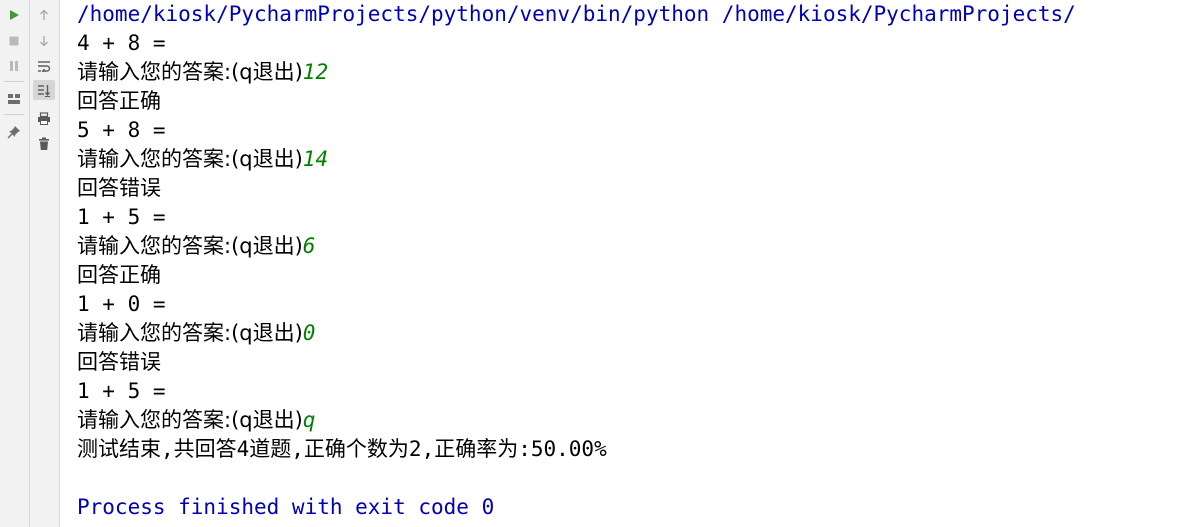 The width and height of the screenshot is (1183, 527). I want to click on user-input: 0, so click(309, 333).